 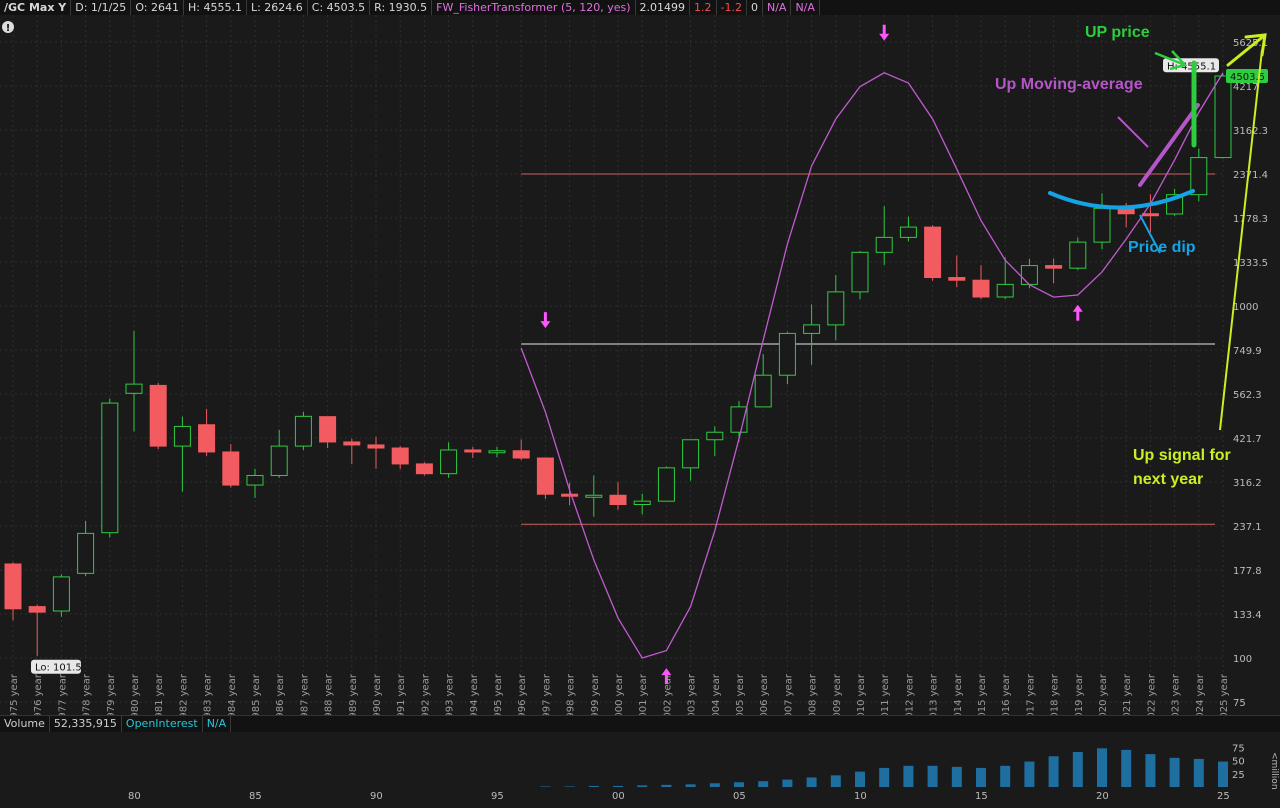 I want to click on year-label: 2010 year, so click(x=861, y=694).